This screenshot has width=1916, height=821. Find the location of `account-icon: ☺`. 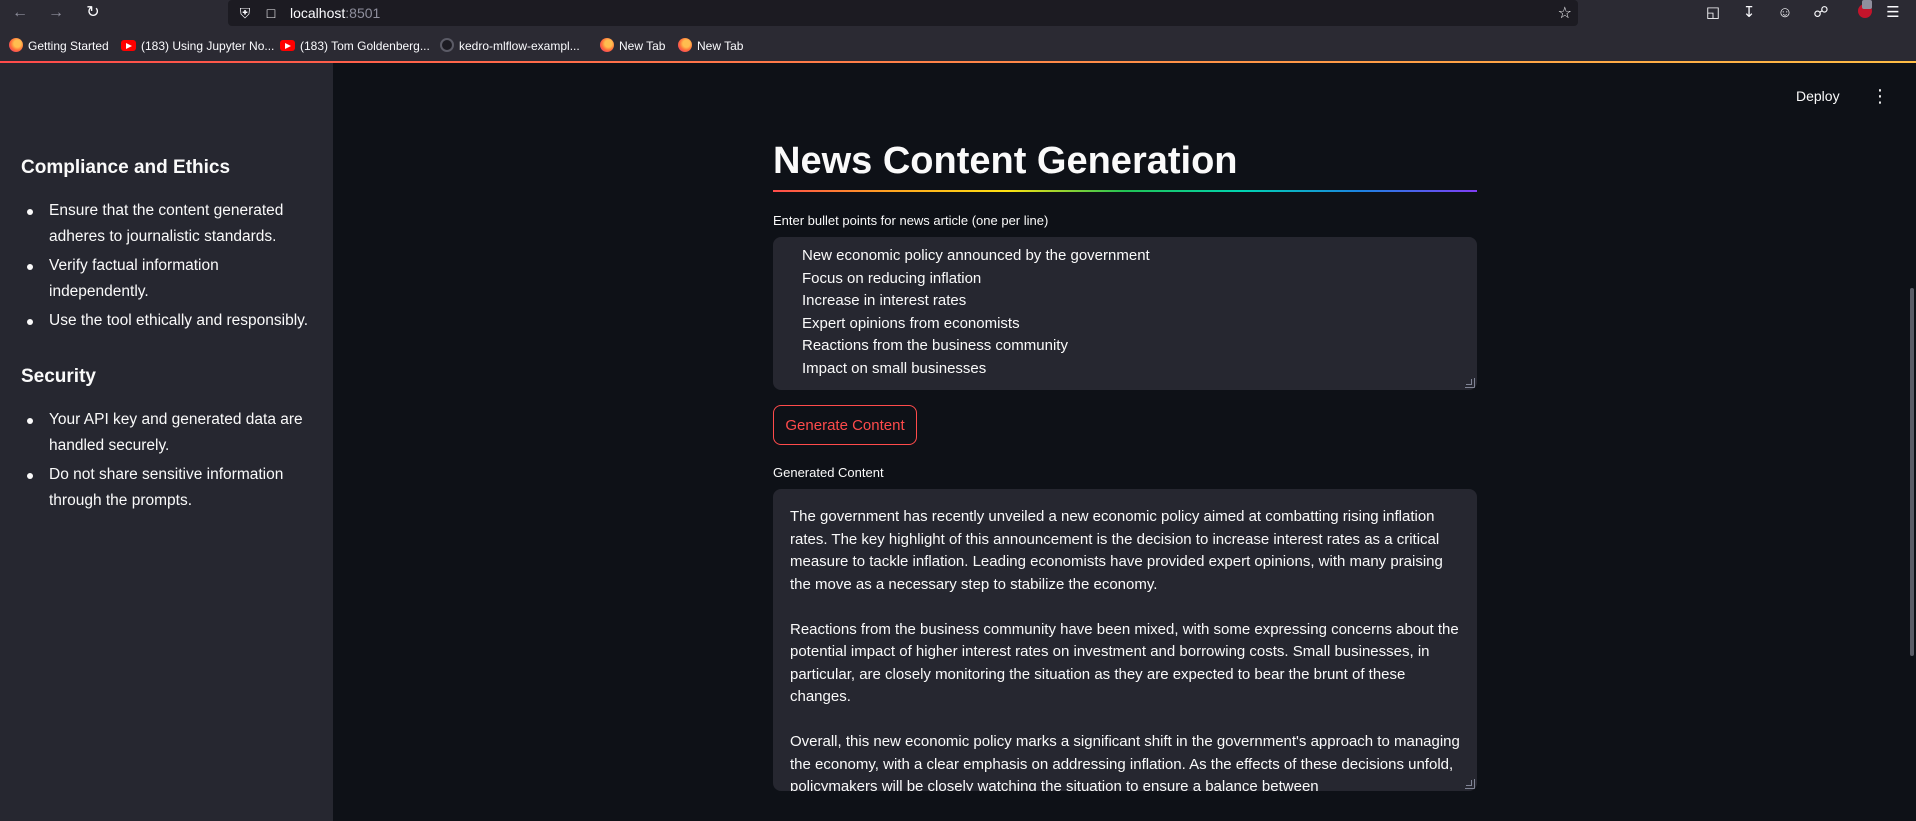

account-icon: ☺ is located at coordinates (1785, 13).